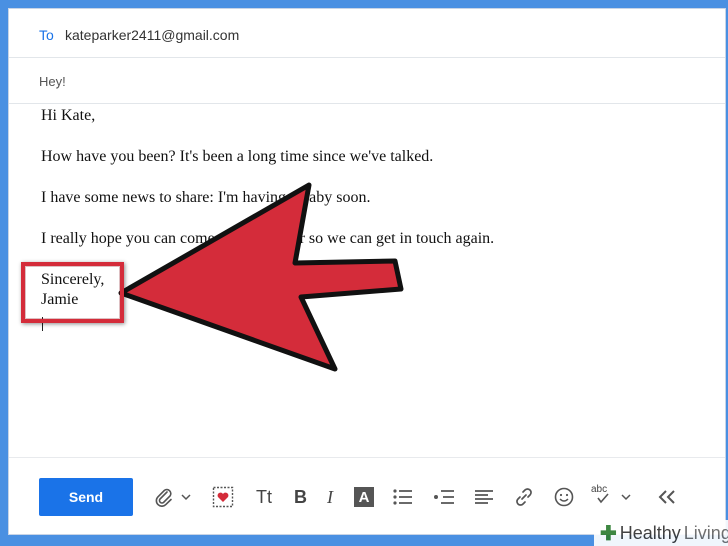  Describe the element at coordinates (72, 292) in the screenshot. I see `signature-highlight-box` at that location.